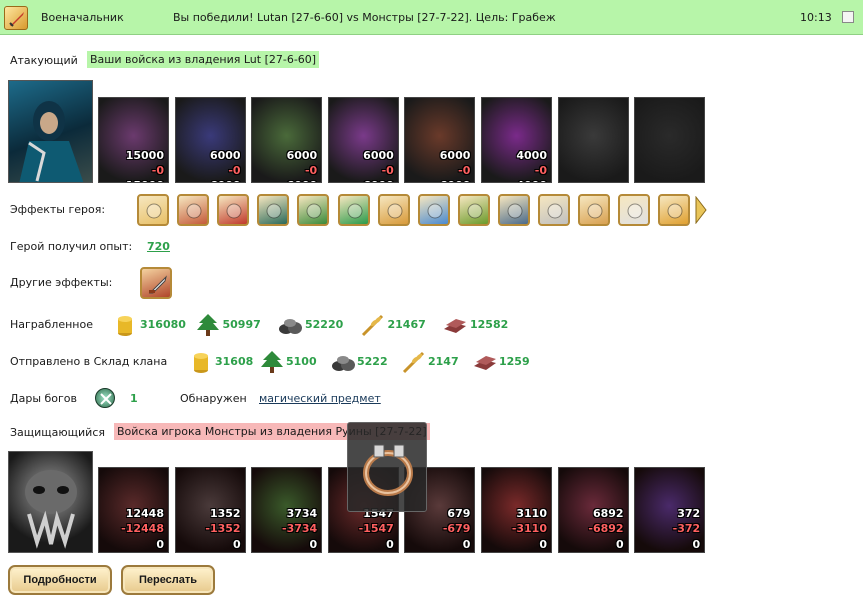 The image size is (863, 606). I want to click on unit-loss: -3734, so click(300, 528).